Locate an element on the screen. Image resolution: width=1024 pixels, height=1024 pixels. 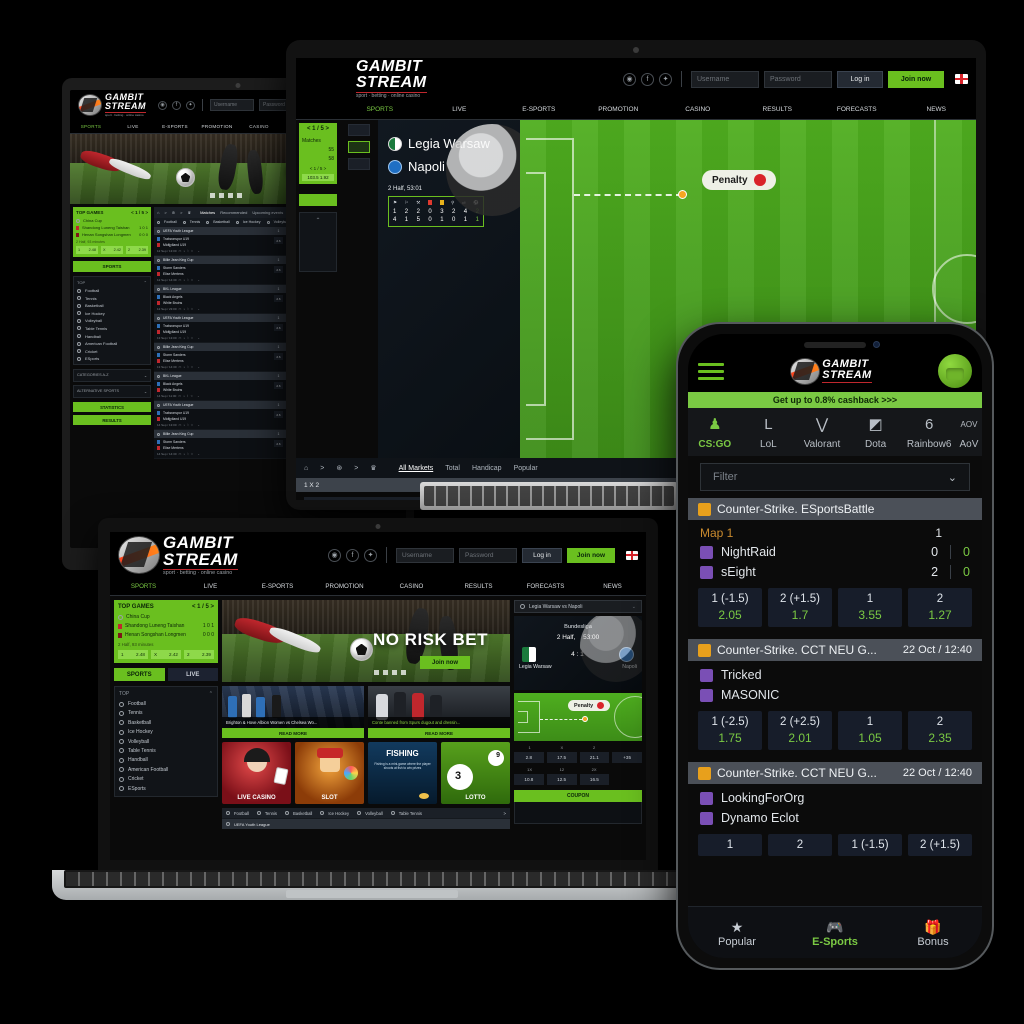
odd-button: 2 1.27 is located at coordinates (940, 607).